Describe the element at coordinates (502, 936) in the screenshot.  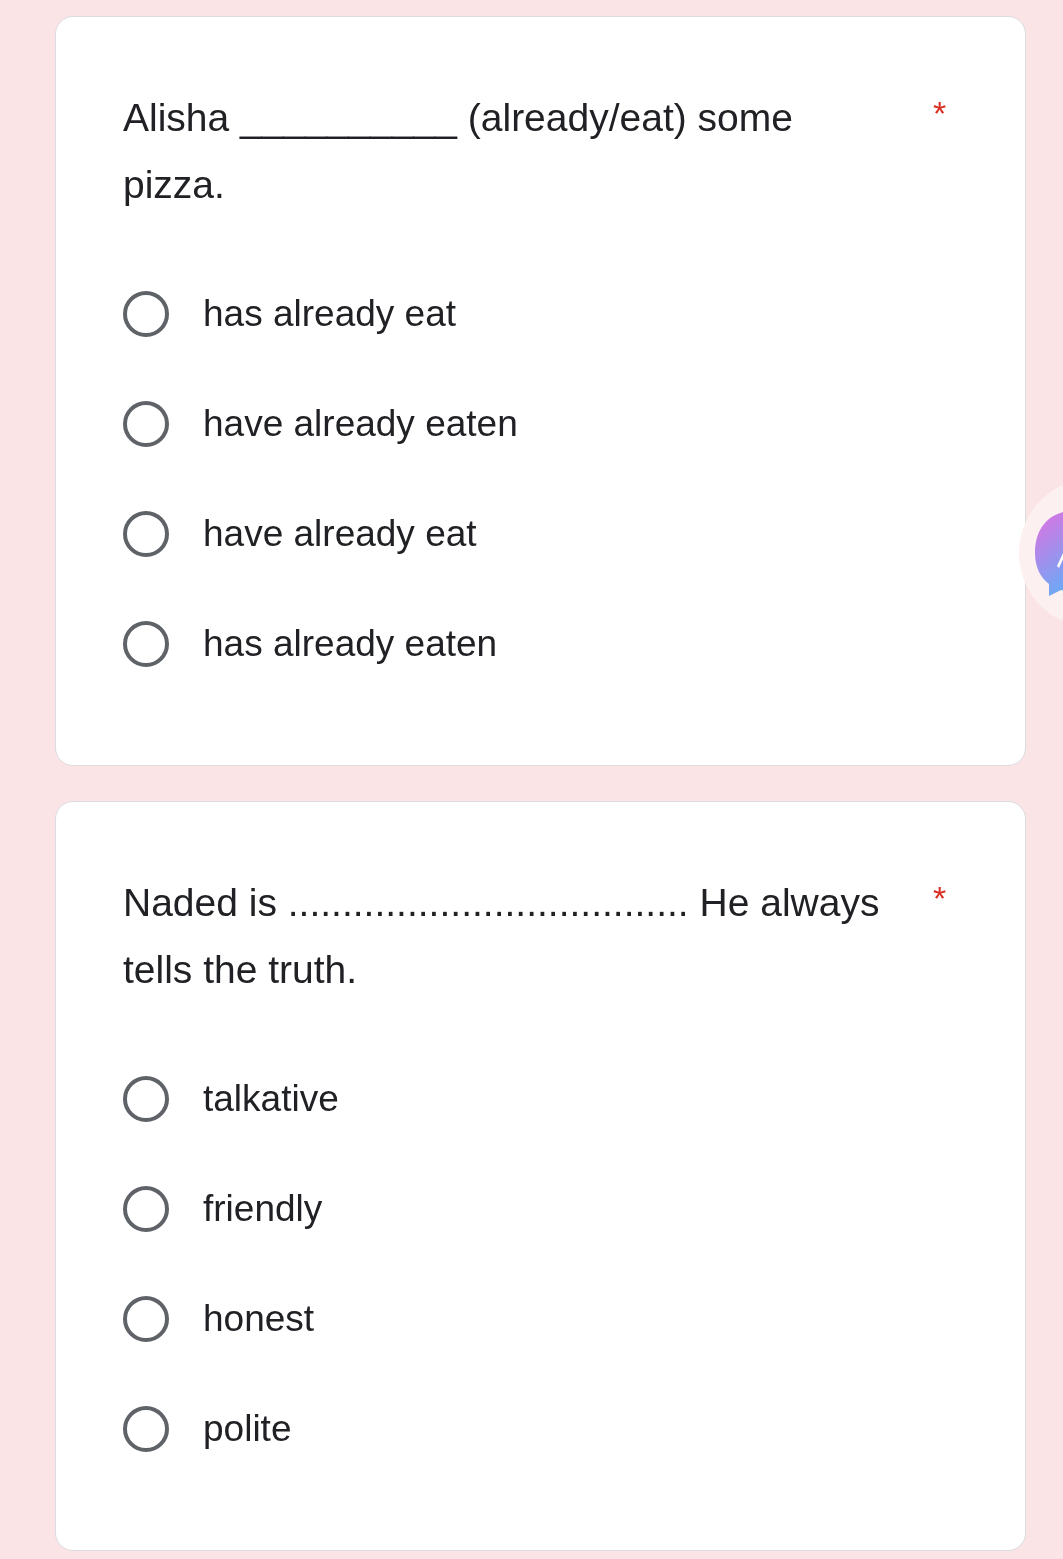
I see `question-text: Naded is ..................................... He always tells the truth.` at that location.